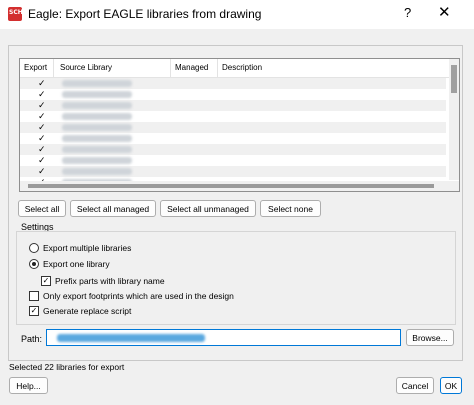 The width and height of the screenshot is (474, 405). Describe the element at coordinates (34, 248) in the screenshot. I see `export-multiple-radio` at that location.